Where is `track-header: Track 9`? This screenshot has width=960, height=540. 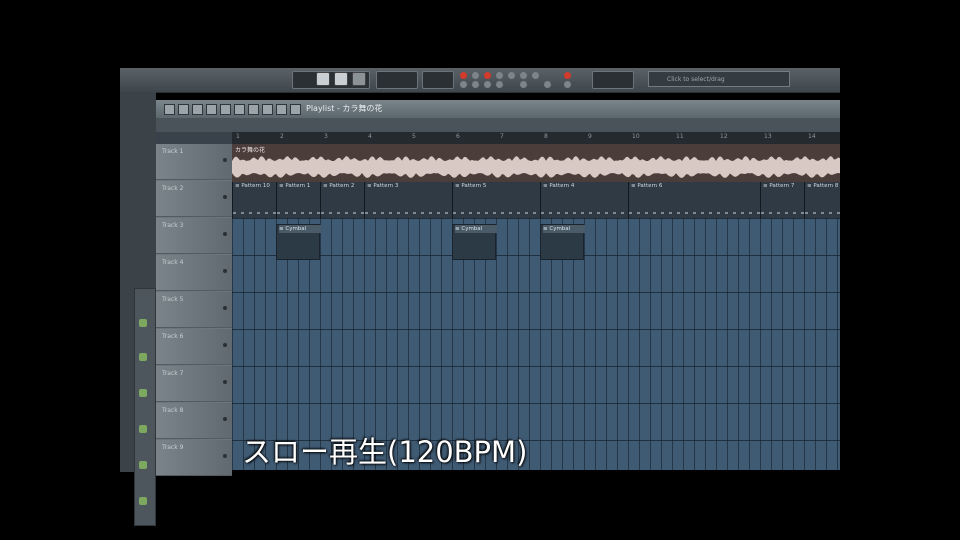 track-header: Track 9 is located at coordinates (194, 458).